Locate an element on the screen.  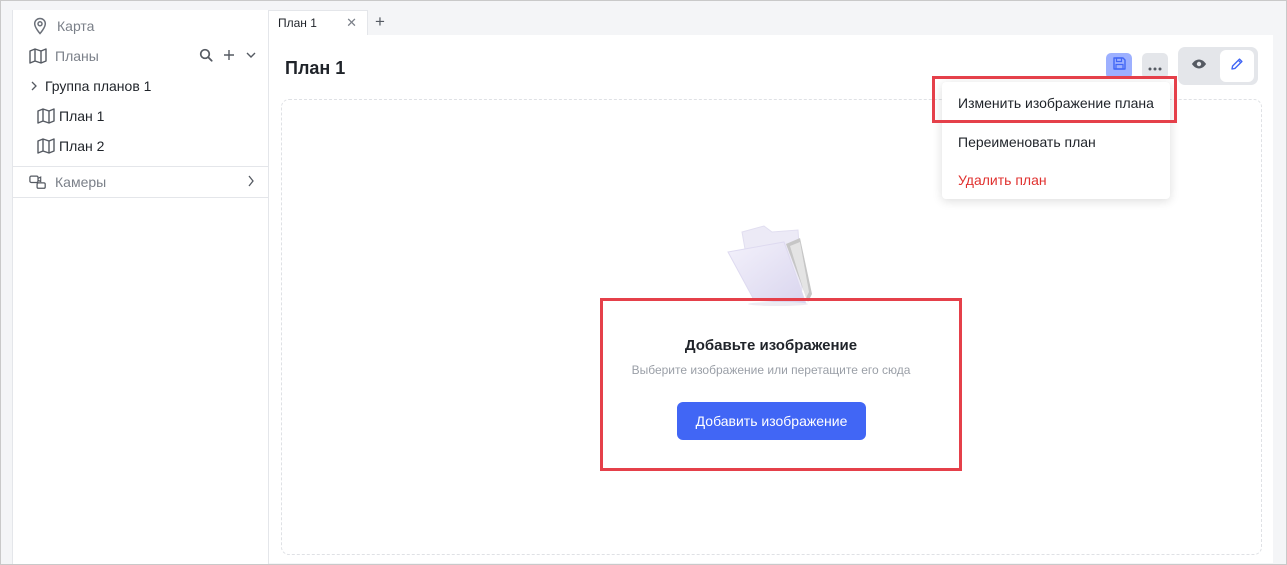
page-title: План 1 is located at coordinates (315, 68).